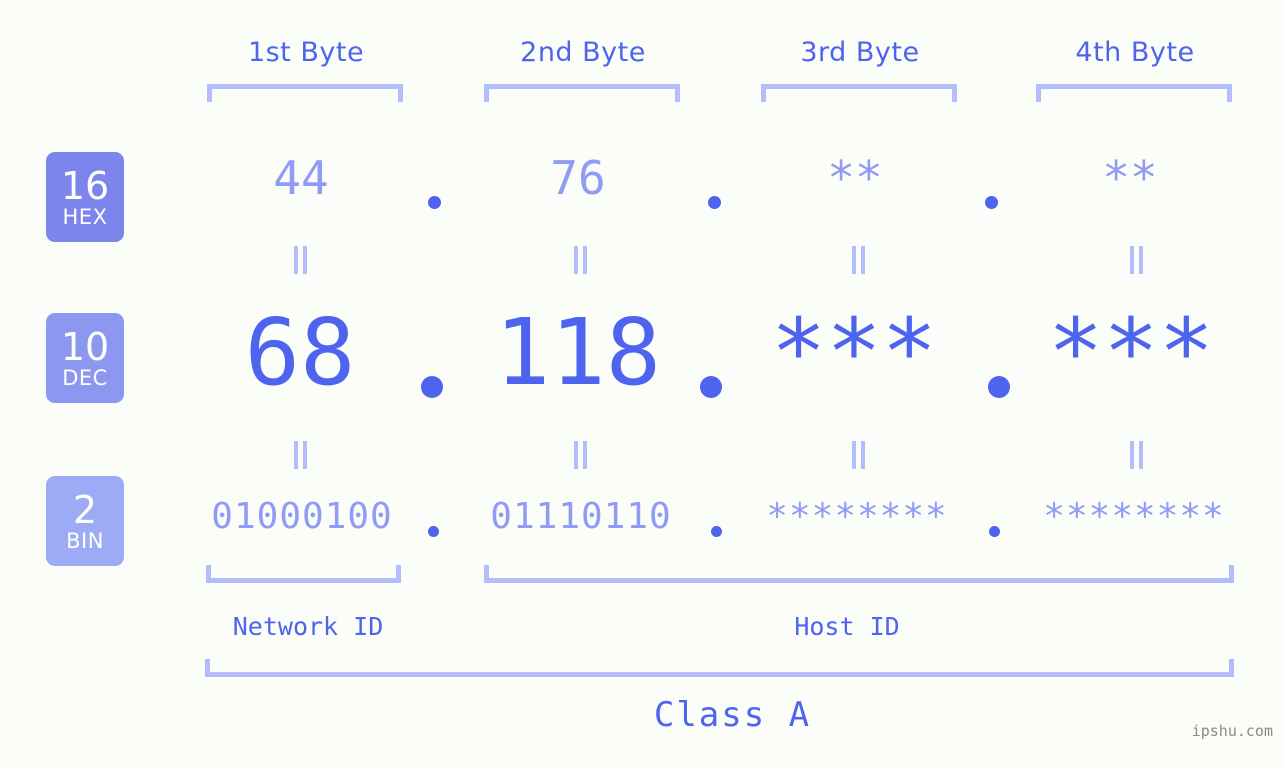  Describe the element at coordinates (306, 52) in the screenshot. I see `byte-header-1: 1st Byte` at that location.